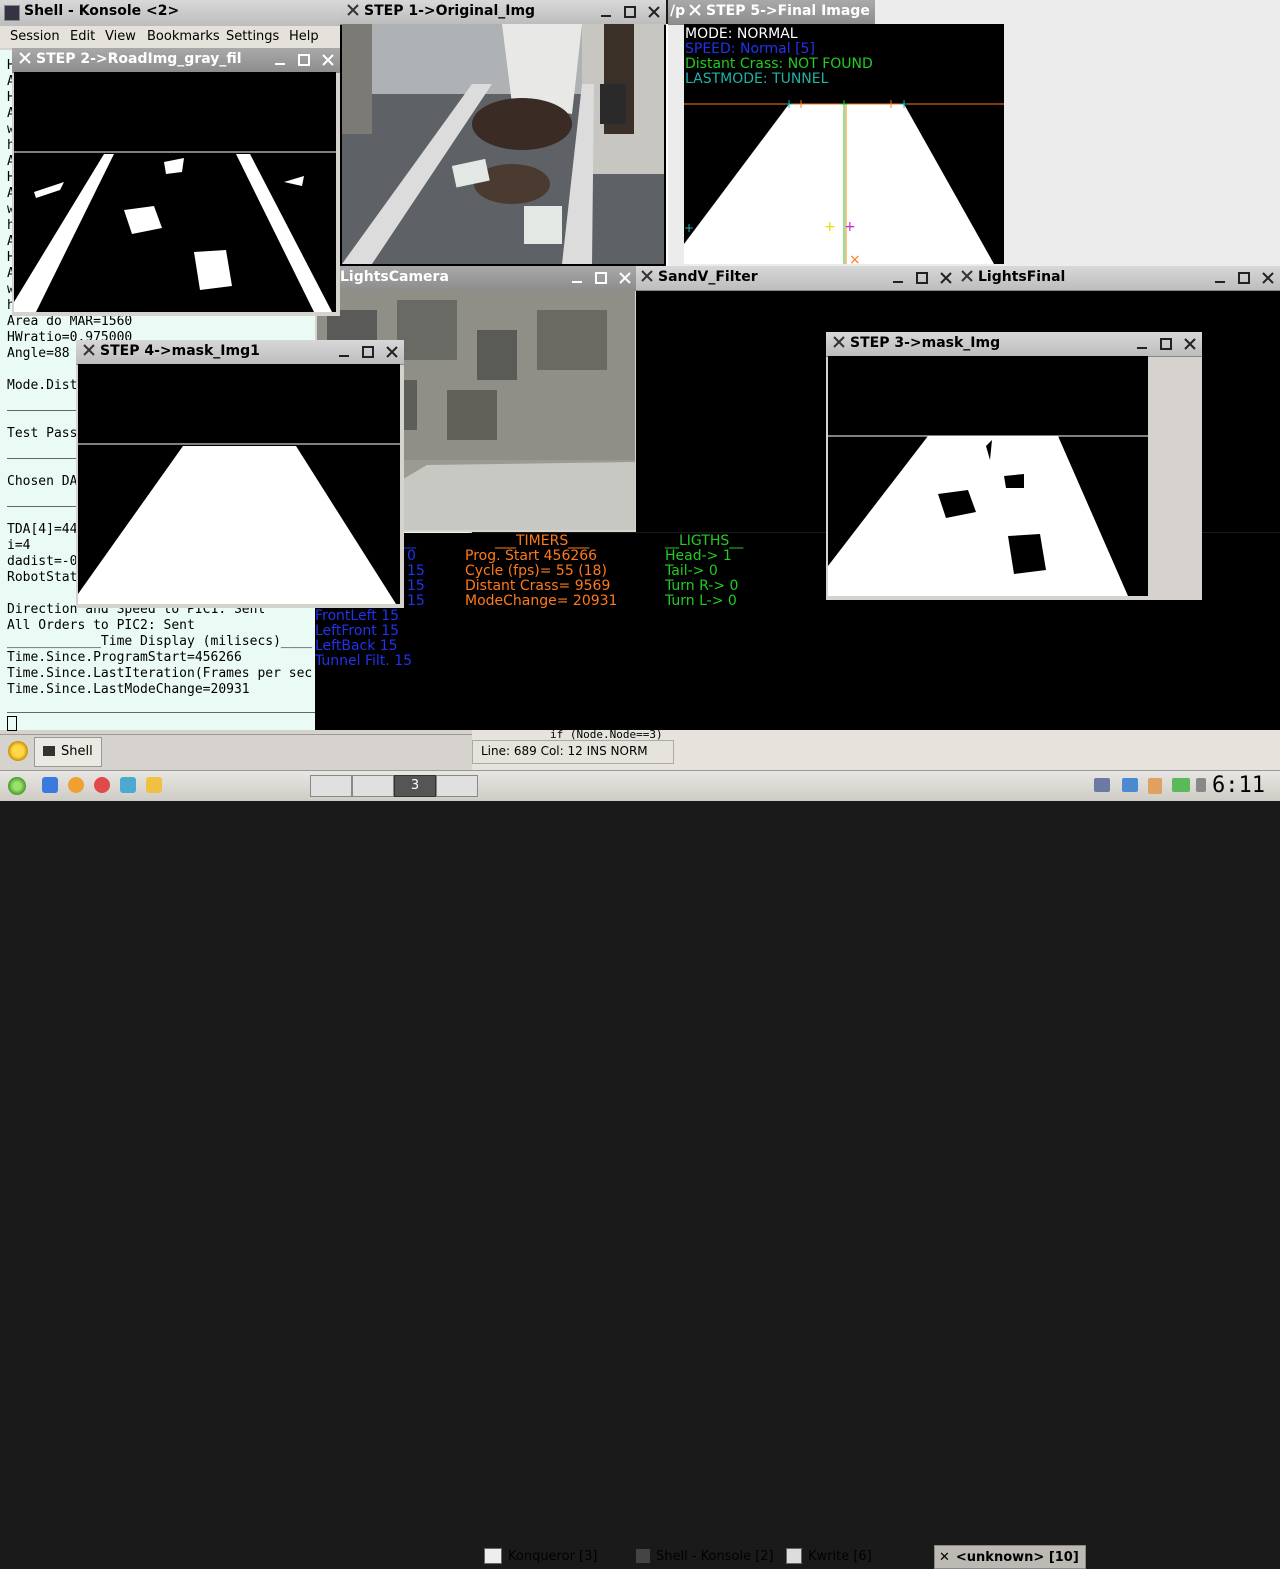 The height and width of the screenshot is (1569, 1280). Describe the element at coordinates (858, 1556) in the screenshot. I see `task-kwrite: Kwrite [6]` at that location.